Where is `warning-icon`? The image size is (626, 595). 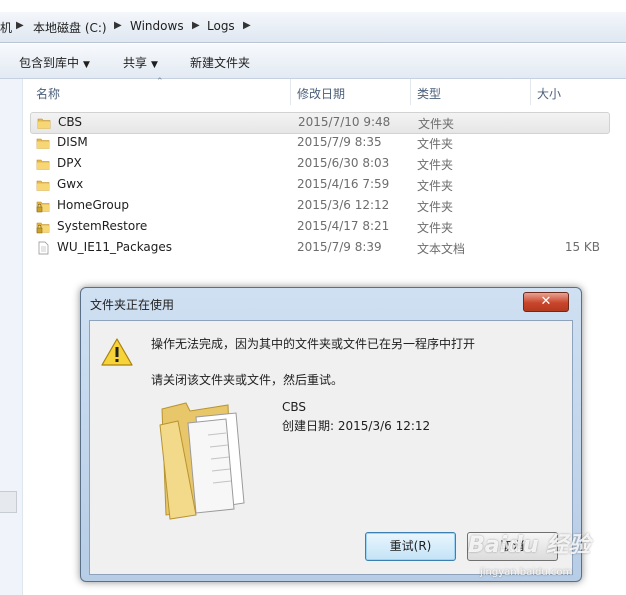 warning-icon is located at coordinates (117, 352).